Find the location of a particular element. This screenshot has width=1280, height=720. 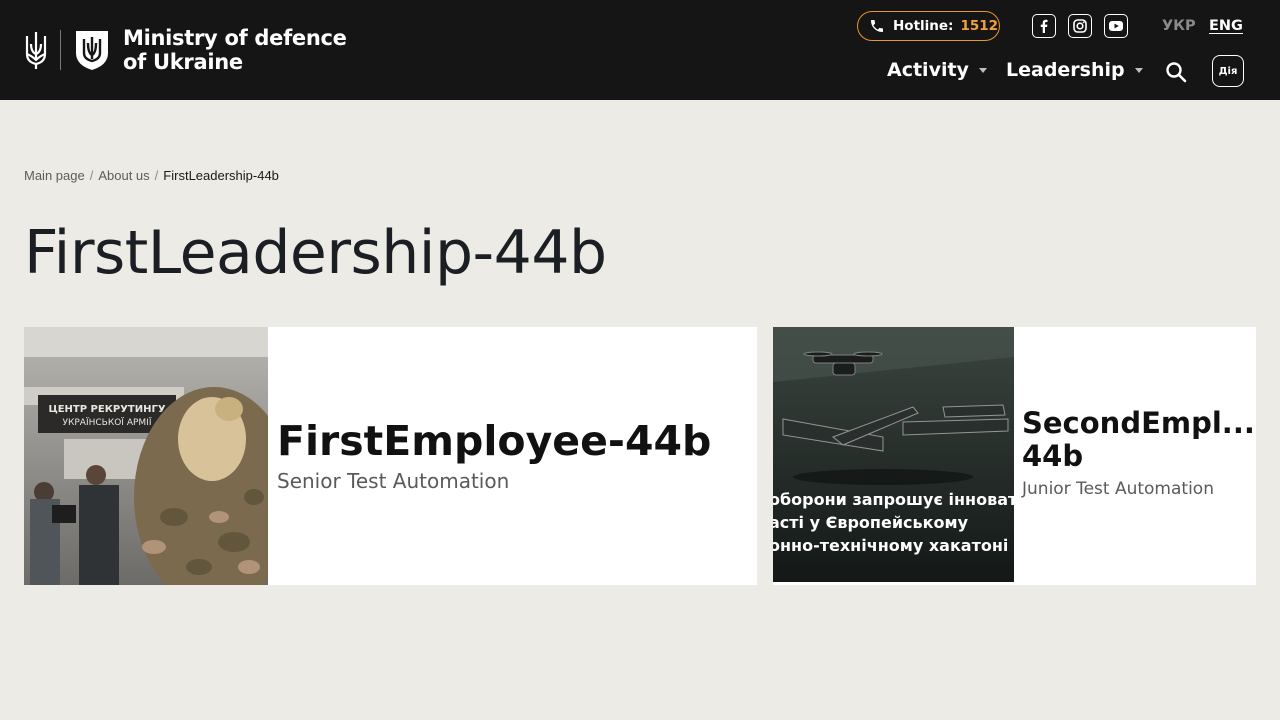

employee-info: FirstEmployee-44b Senior Test Automation is located at coordinates (512, 455).